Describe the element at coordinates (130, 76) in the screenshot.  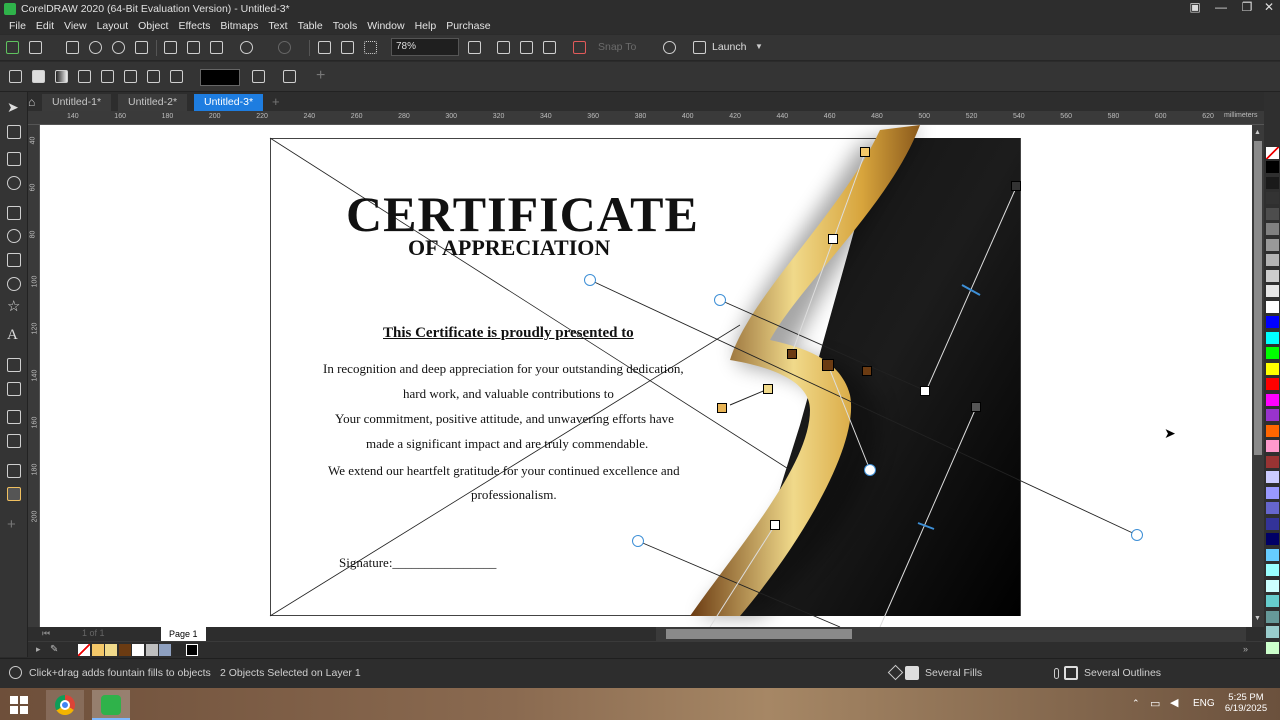
I see `two-color-pattern-fill-icon` at that location.